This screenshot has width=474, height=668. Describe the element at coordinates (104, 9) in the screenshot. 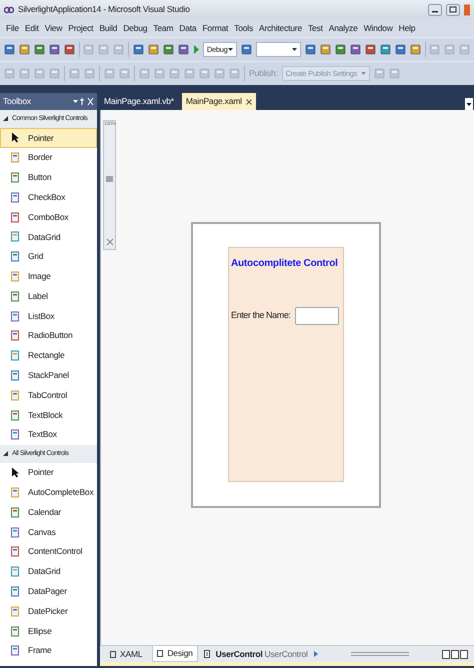

I see `window-title: SilverlightApplication14 - Microsoft Visual Studio` at that location.